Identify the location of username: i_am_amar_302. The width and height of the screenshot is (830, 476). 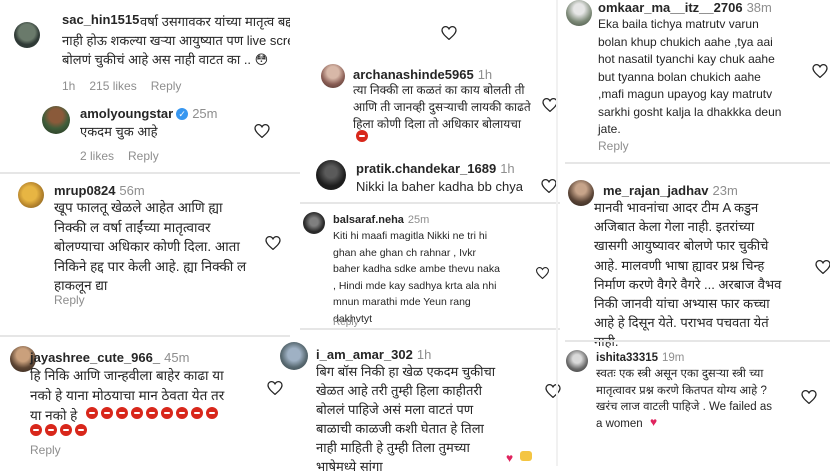
(364, 354).